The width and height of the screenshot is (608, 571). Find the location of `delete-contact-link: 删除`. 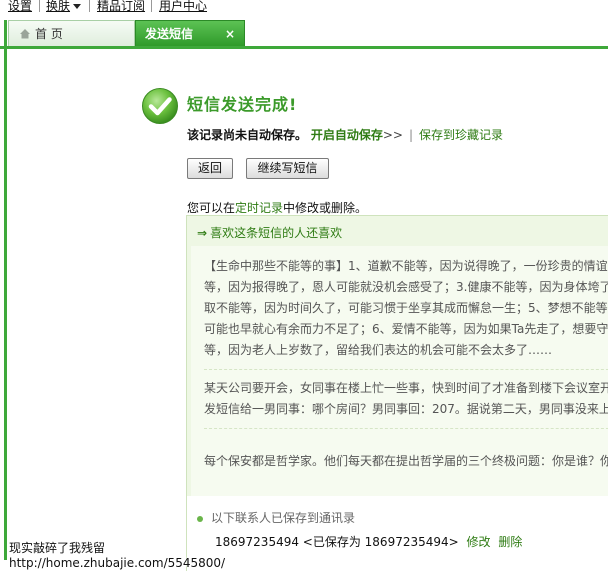

delete-contact-link: 删除 is located at coordinates (510, 542).